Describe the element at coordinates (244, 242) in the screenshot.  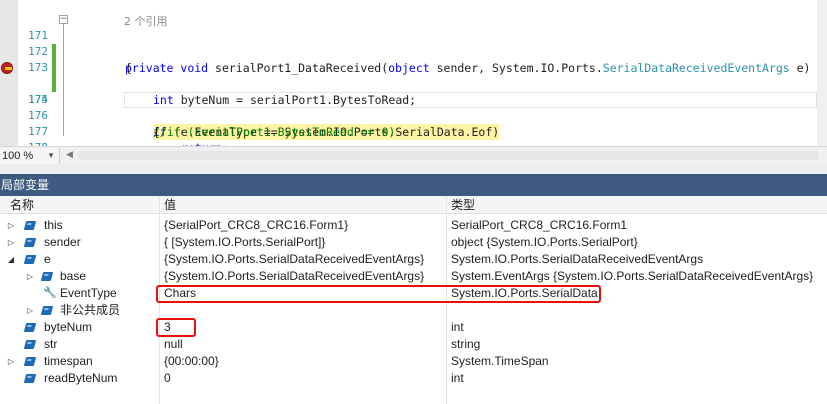
I see `variable-value: { [System.IO.Ports.SerialPort]}` at that location.